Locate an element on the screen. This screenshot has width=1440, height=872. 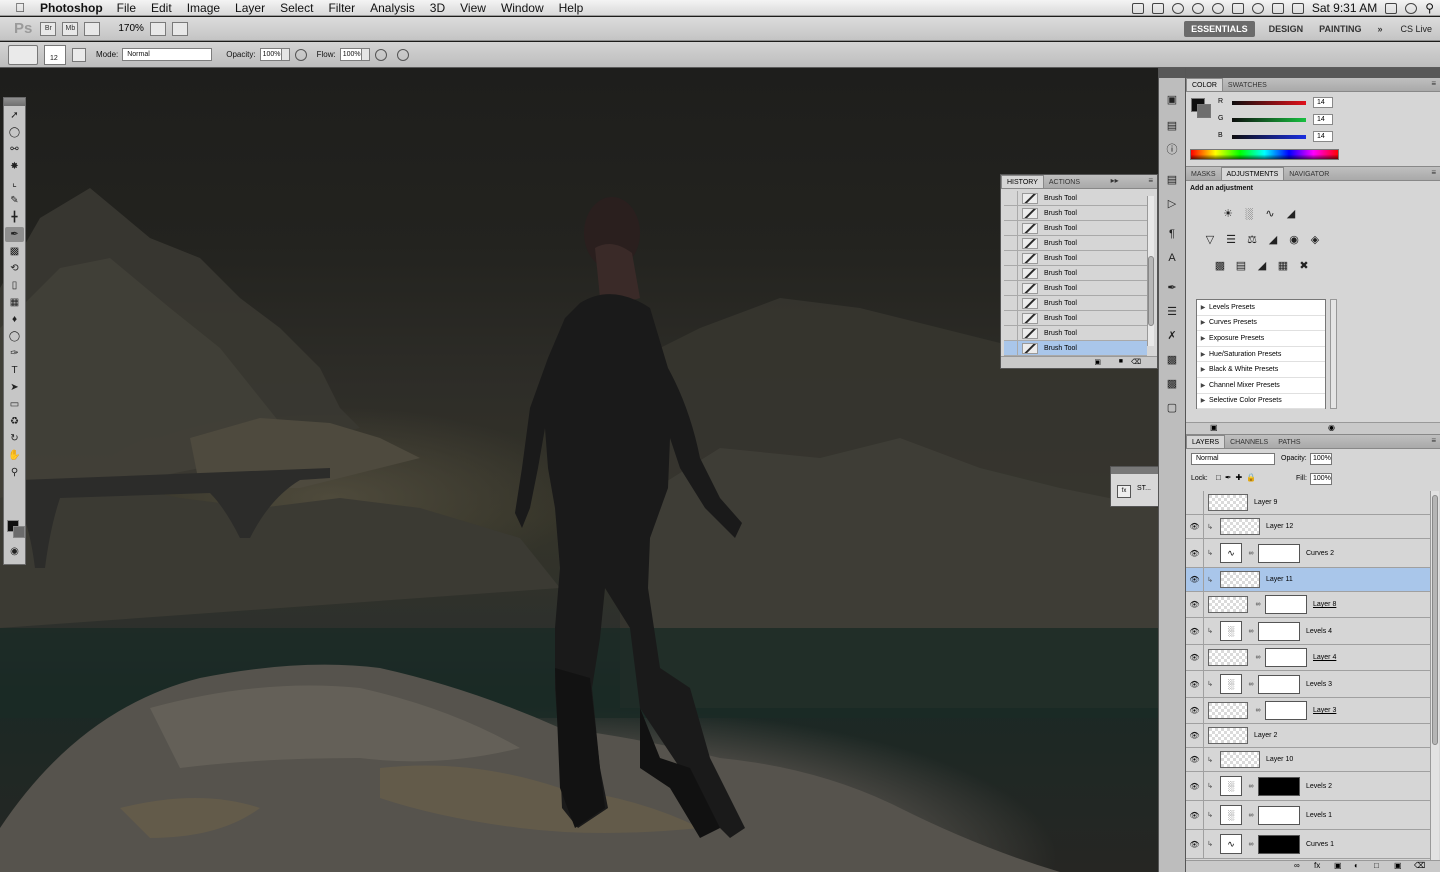
fill-field: 100% is located at coordinates (1321, 479).